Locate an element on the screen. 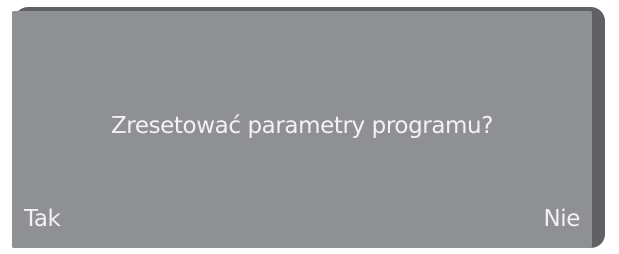  no-softkey-button: Nie is located at coordinates (561, 219).